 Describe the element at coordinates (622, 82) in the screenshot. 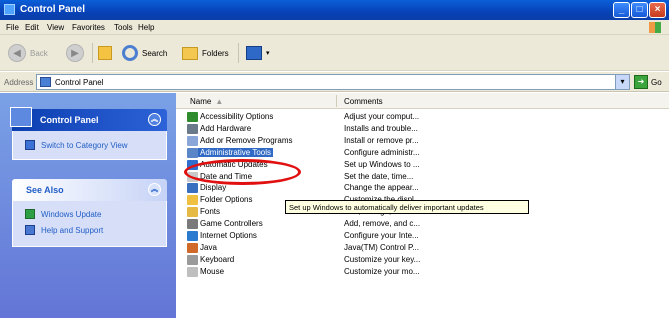

I see `address-dropdown-button: ▾` at that location.